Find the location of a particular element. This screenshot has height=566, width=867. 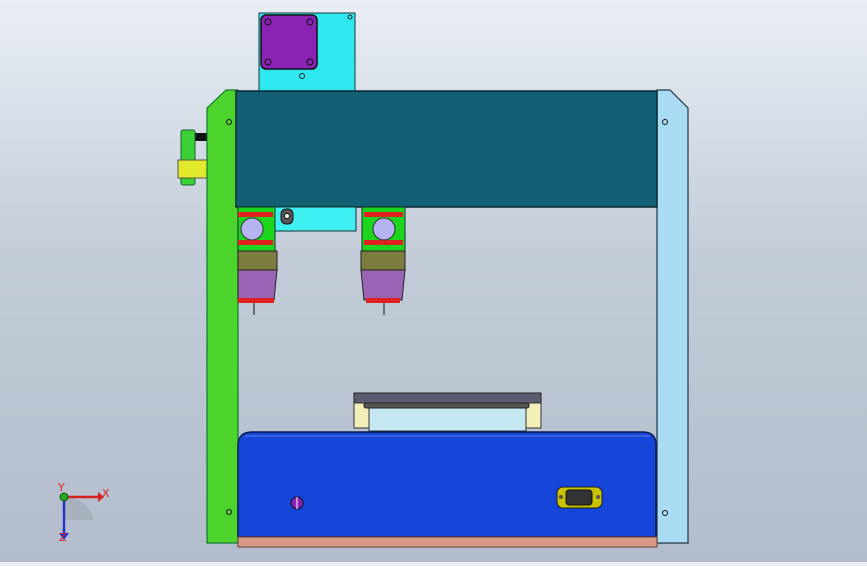

frame-left-panel is located at coordinates (222, 316).